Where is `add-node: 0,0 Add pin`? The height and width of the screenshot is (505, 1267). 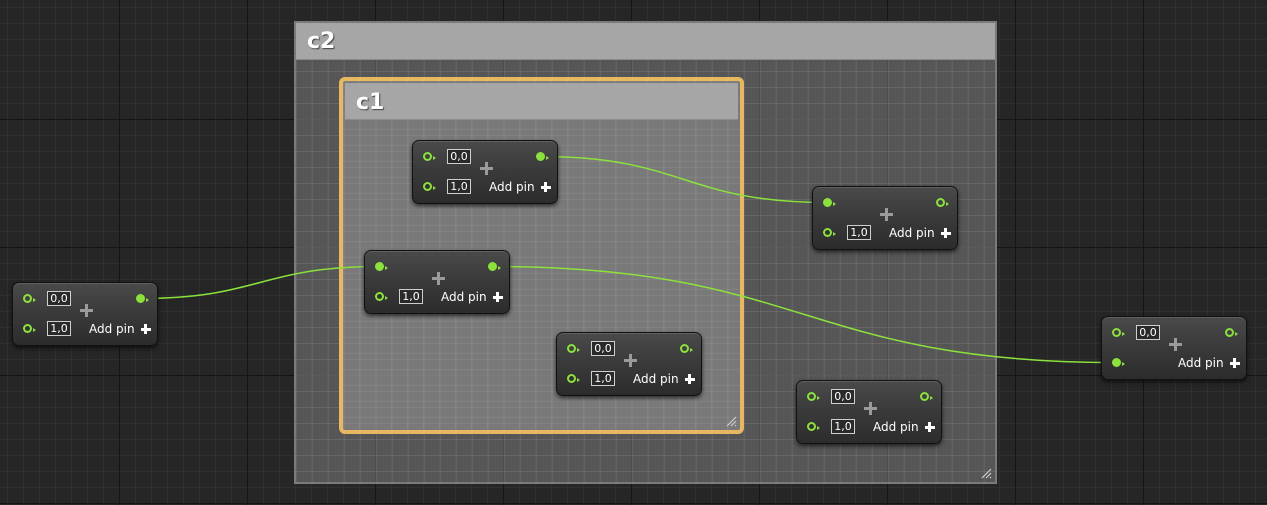 add-node: 0,0 Add pin is located at coordinates (1174, 348).